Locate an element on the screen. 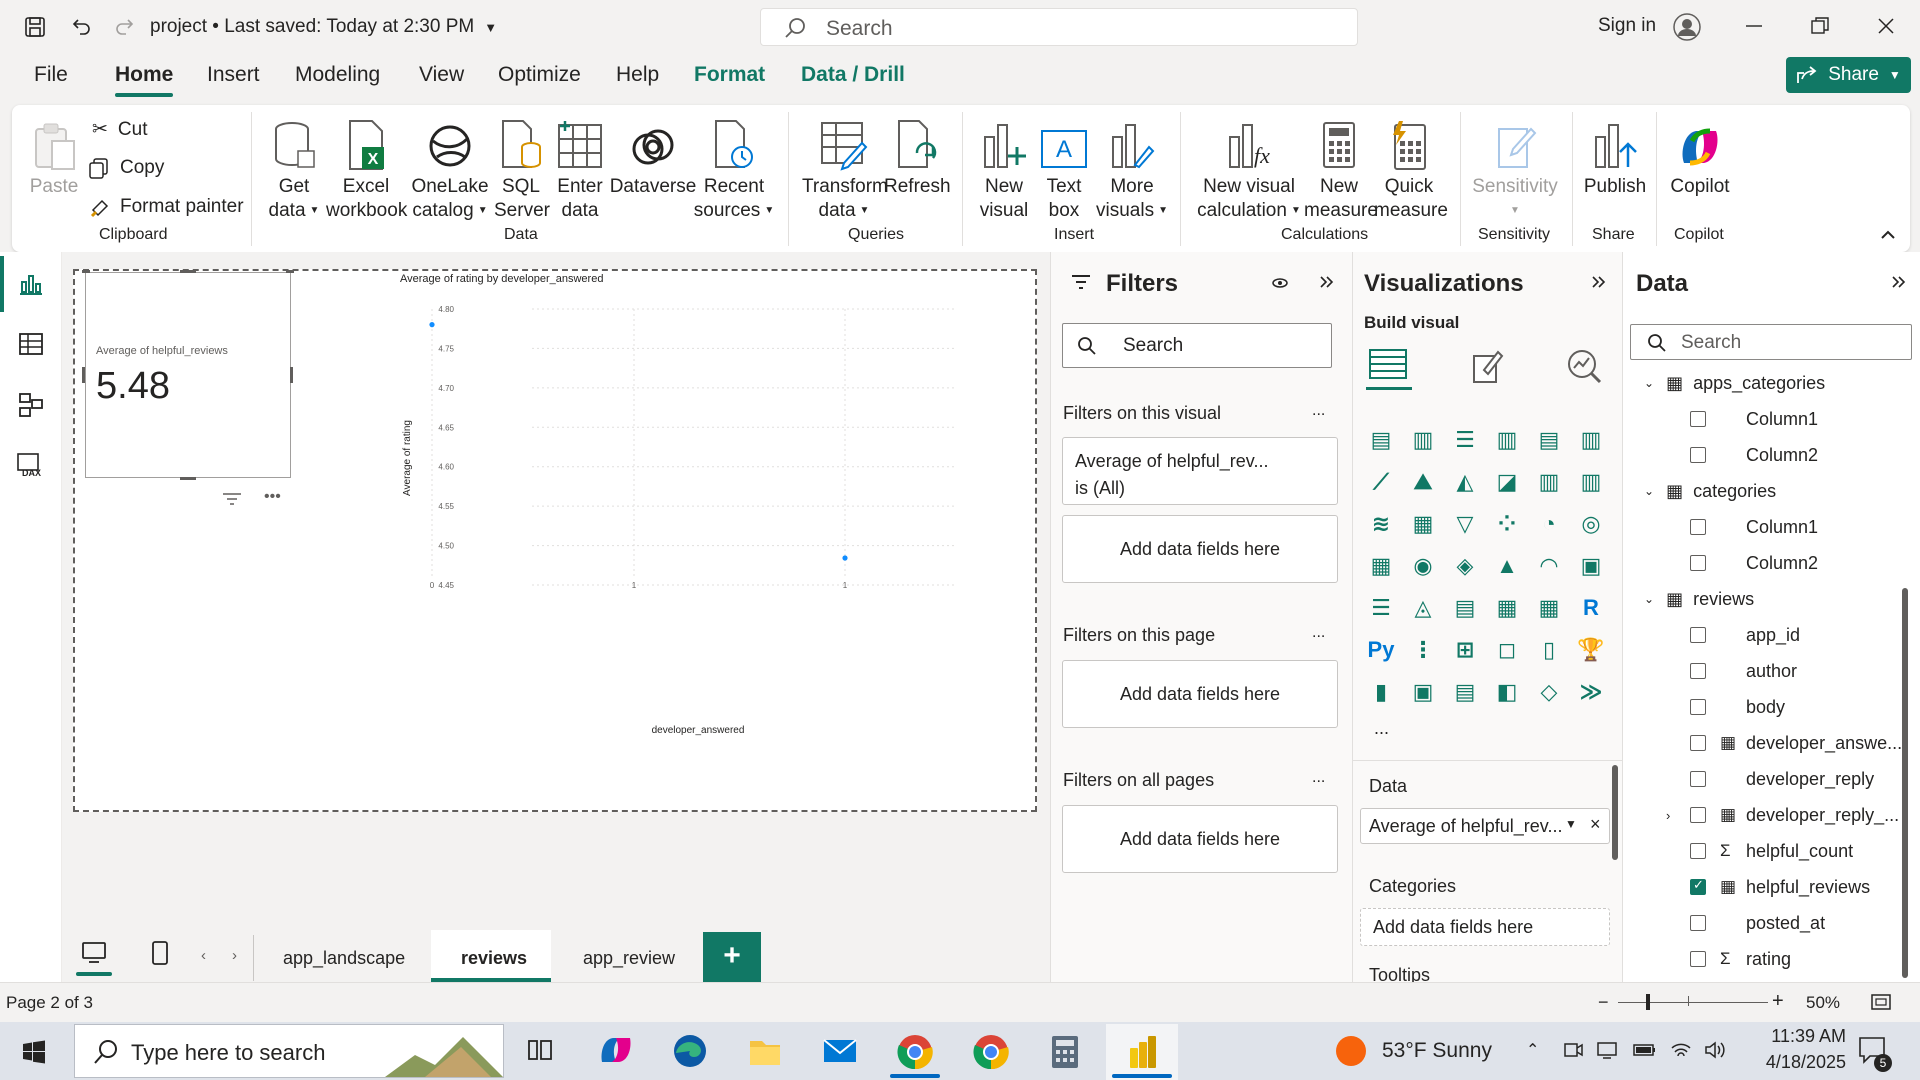 The height and width of the screenshot is (1080, 1920). battery-icon is located at coordinates (1645, 1050).